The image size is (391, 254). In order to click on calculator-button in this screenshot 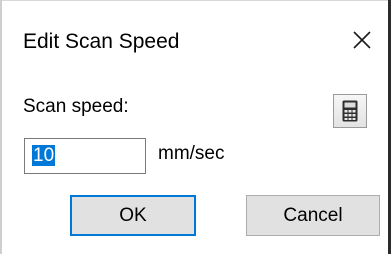, I will do `click(350, 111)`.